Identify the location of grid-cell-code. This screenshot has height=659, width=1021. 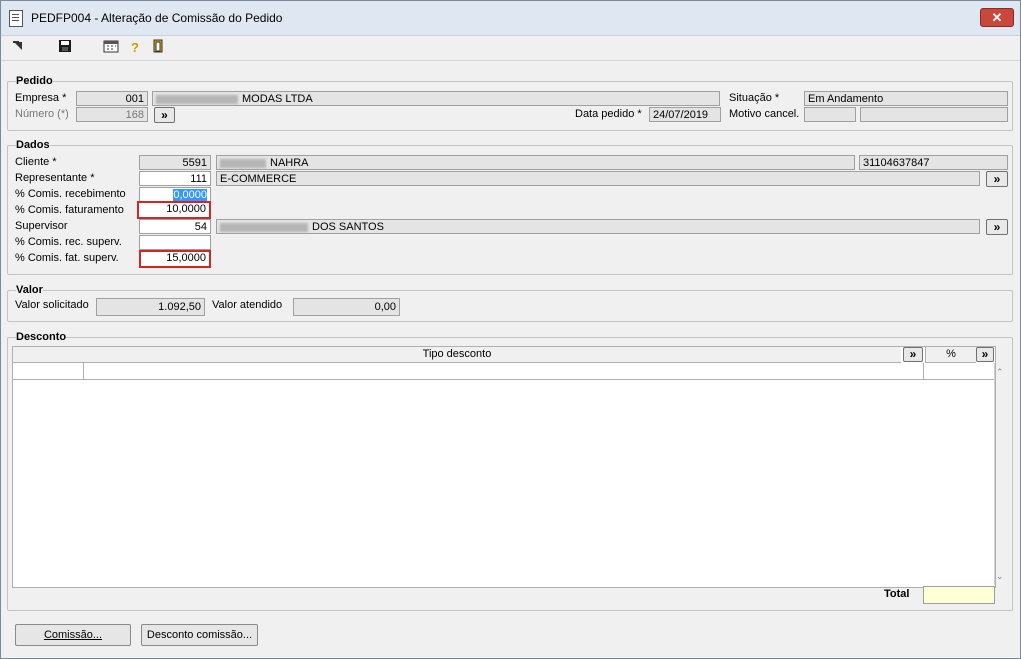
(48, 371).